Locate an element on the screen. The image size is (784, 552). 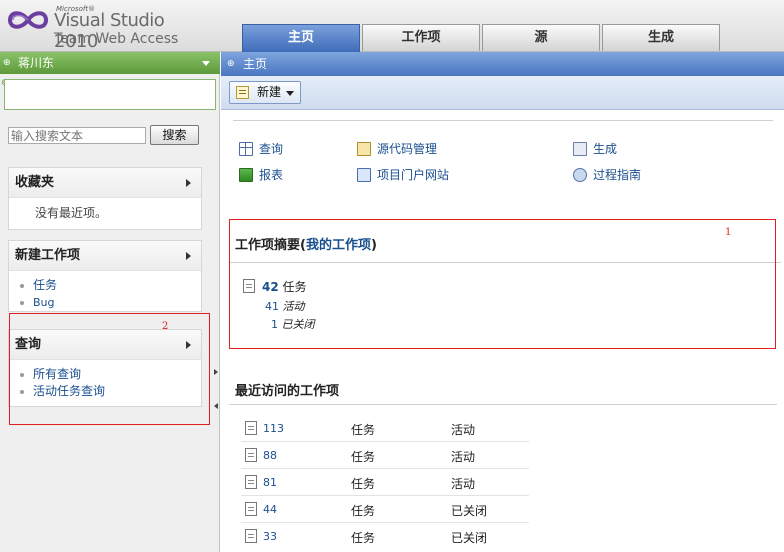
source-control-icon is located at coordinates (364, 149).